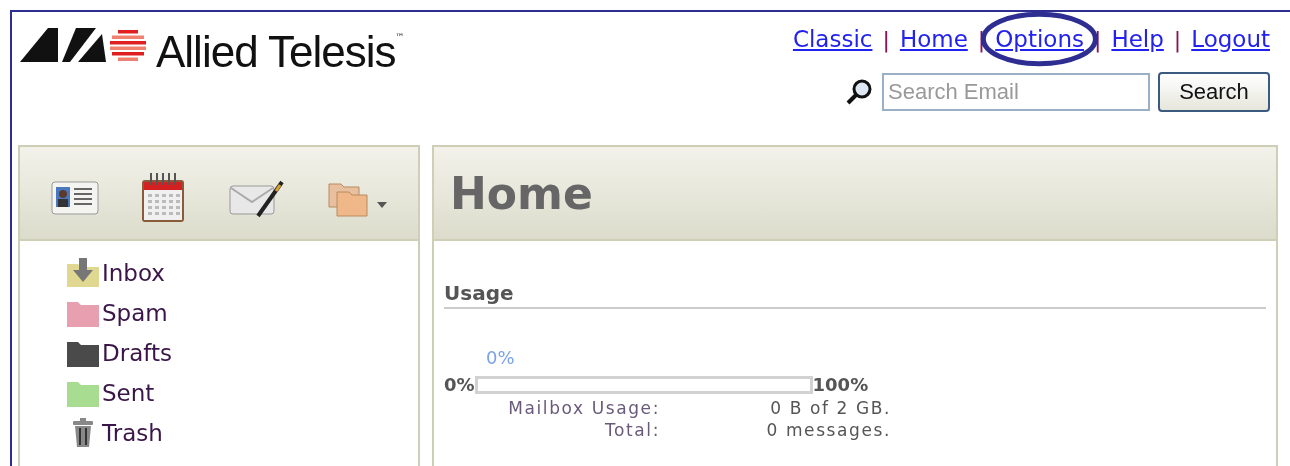  Describe the element at coordinates (1230, 39) in the screenshot. I see `nav-link: Logout` at that location.